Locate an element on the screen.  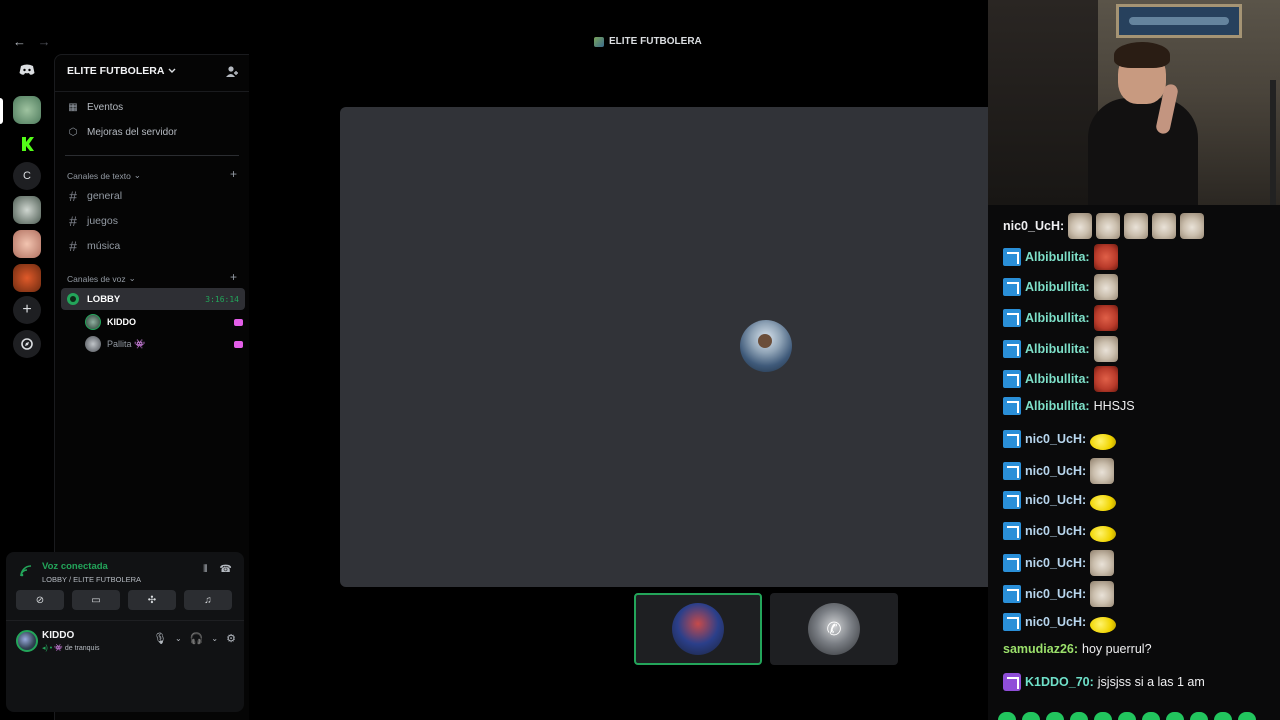
signal-icon is located at coordinates (26, 571).